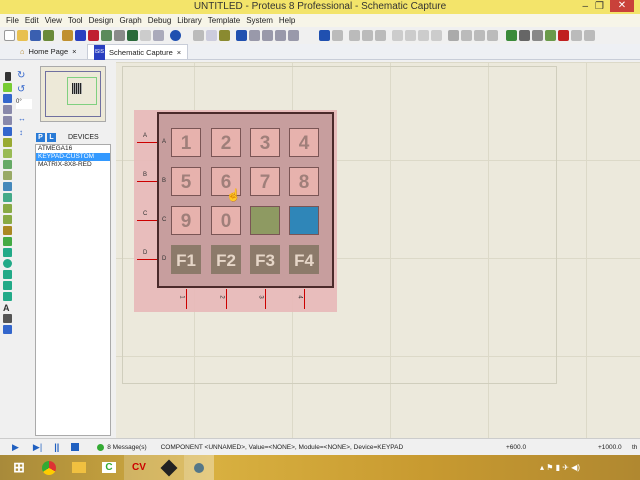  Describe the element at coordinates (133, 20) in the screenshot. I see `menu-graph: Graph` at that location.